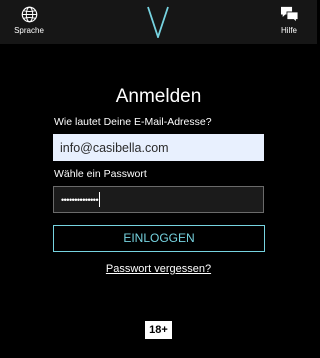  I want to click on chat-bubbles-icon, so click(289, 14).